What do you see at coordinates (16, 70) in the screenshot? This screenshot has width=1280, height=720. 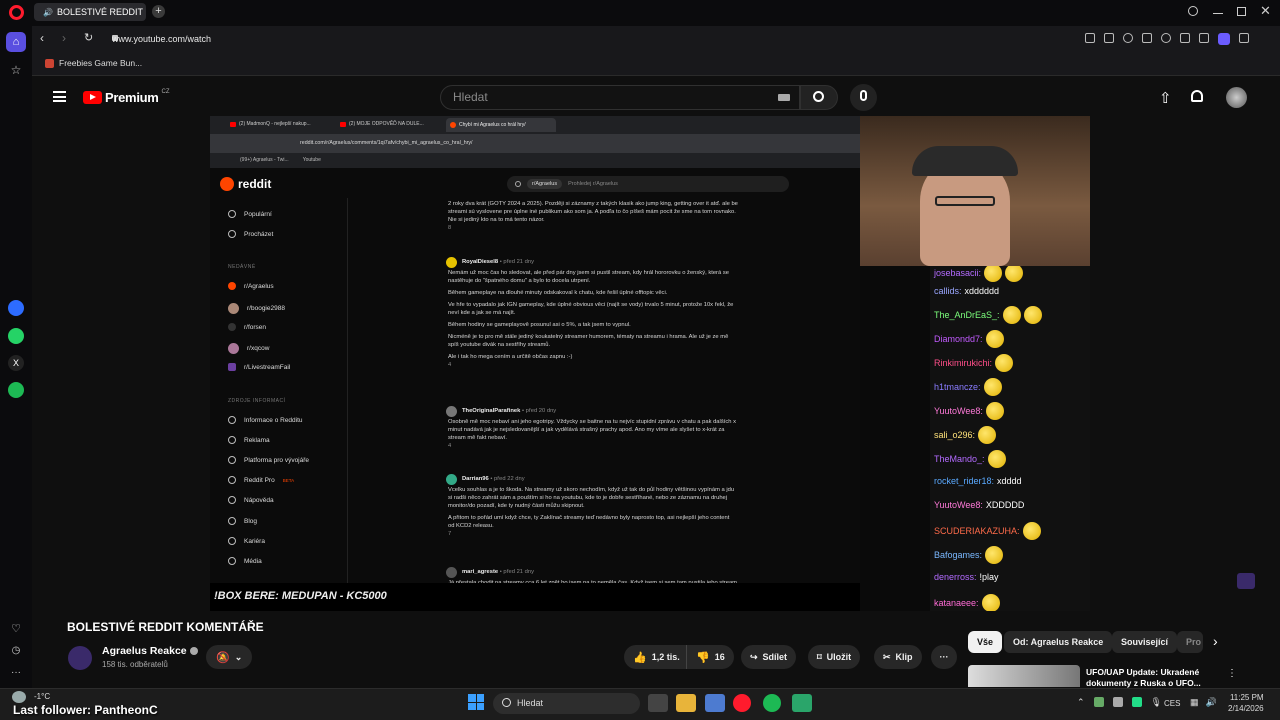 I see `star-icon: ☆` at bounding box center [16, 70].